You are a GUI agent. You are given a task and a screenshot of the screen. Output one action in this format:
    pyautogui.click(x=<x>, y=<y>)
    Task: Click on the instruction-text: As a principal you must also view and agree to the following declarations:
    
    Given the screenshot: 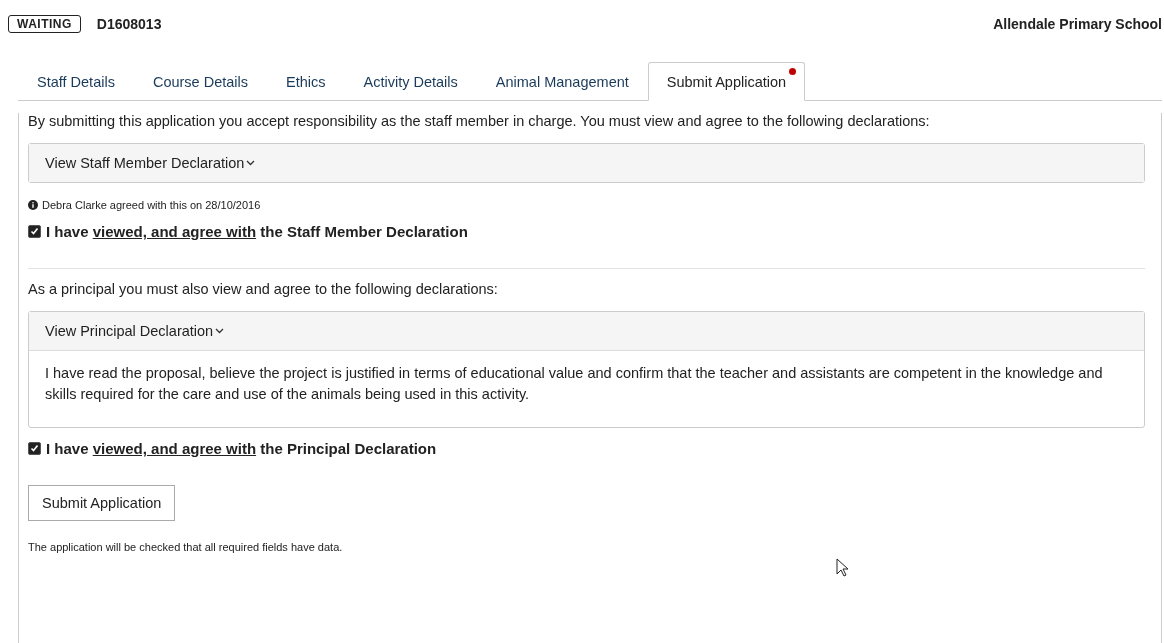 What is the action you would take?
    pyautogui.click(x=263, y=289)
    